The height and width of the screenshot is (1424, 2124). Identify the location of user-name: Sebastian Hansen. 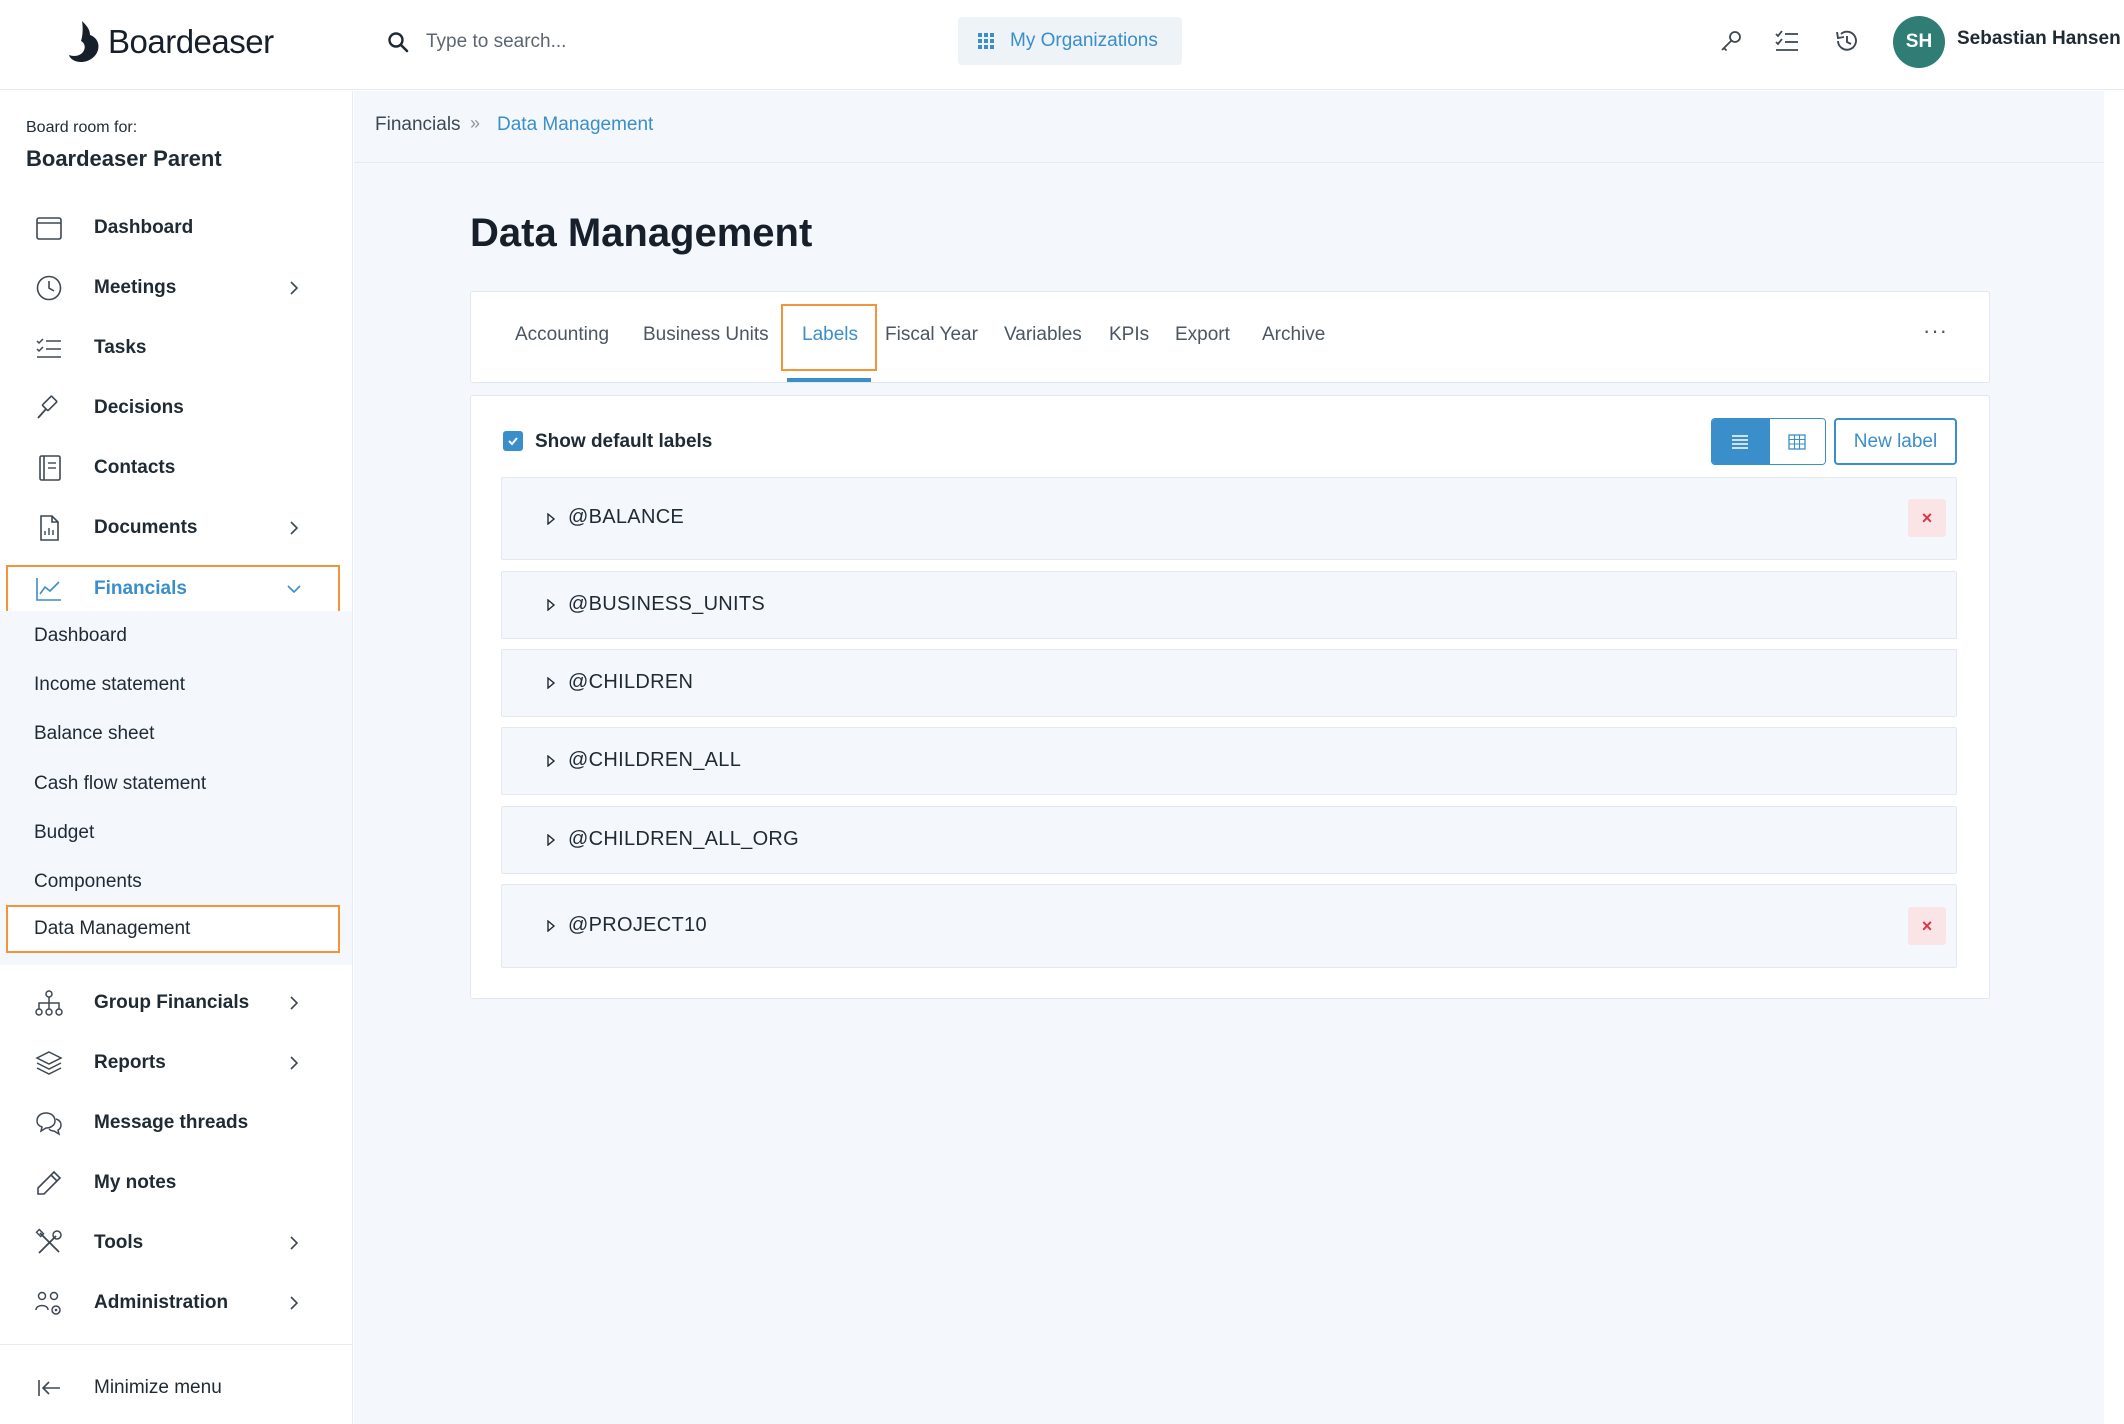
(2039, 39).